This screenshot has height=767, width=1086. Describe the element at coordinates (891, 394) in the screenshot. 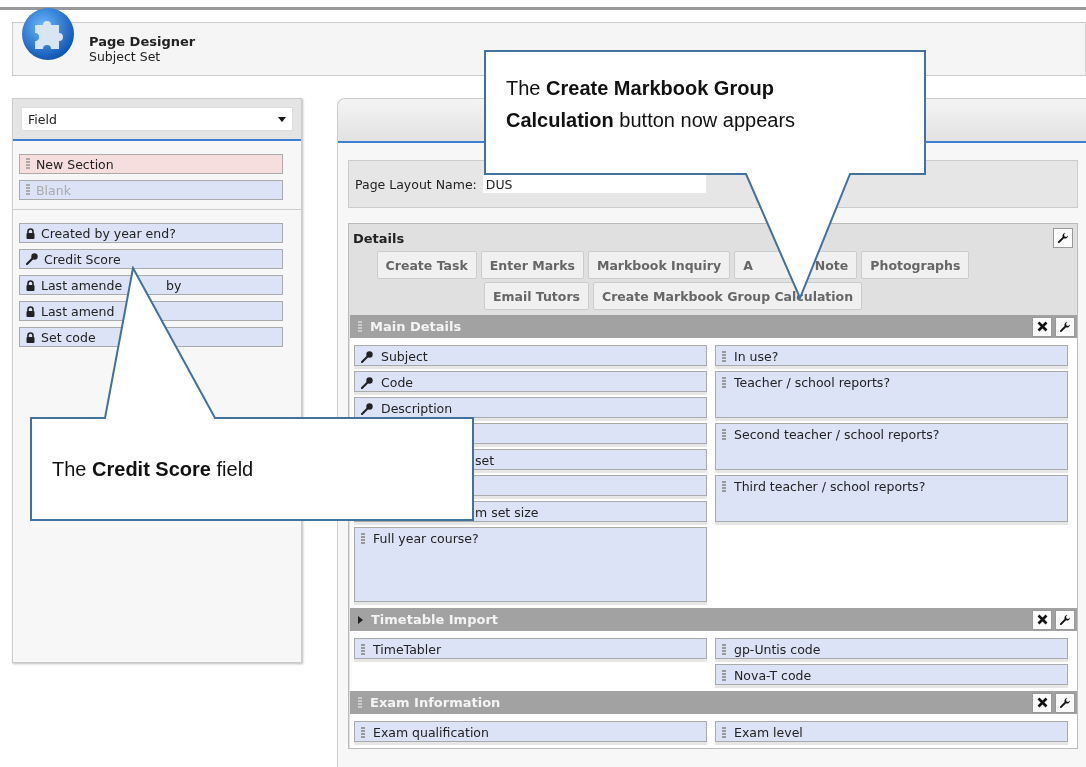

I see `field-block: Teacher / school reports?` at that location.